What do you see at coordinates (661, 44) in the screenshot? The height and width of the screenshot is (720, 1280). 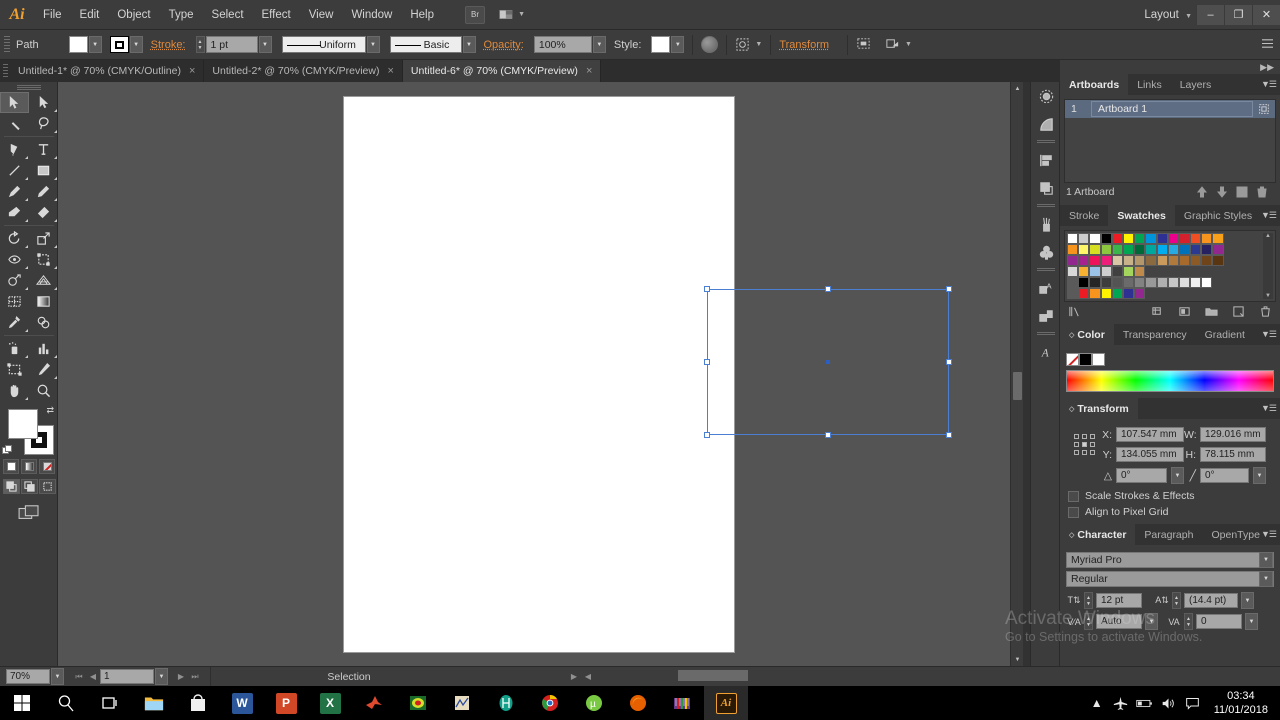 I see `graphic-style-swatch` at bounding box center [661, 44].